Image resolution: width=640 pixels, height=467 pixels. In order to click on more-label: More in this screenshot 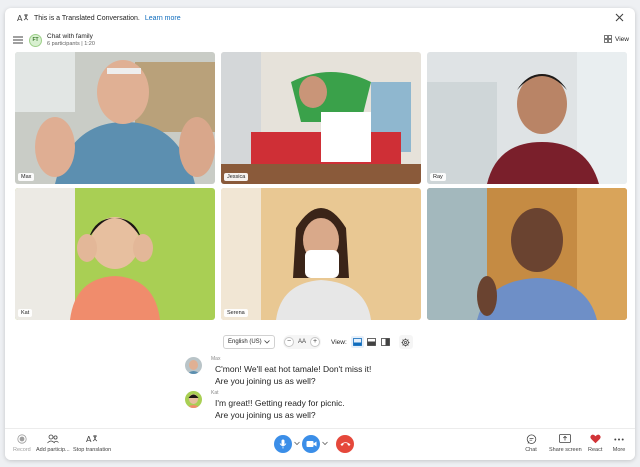, I will do `click(619, 450)`.